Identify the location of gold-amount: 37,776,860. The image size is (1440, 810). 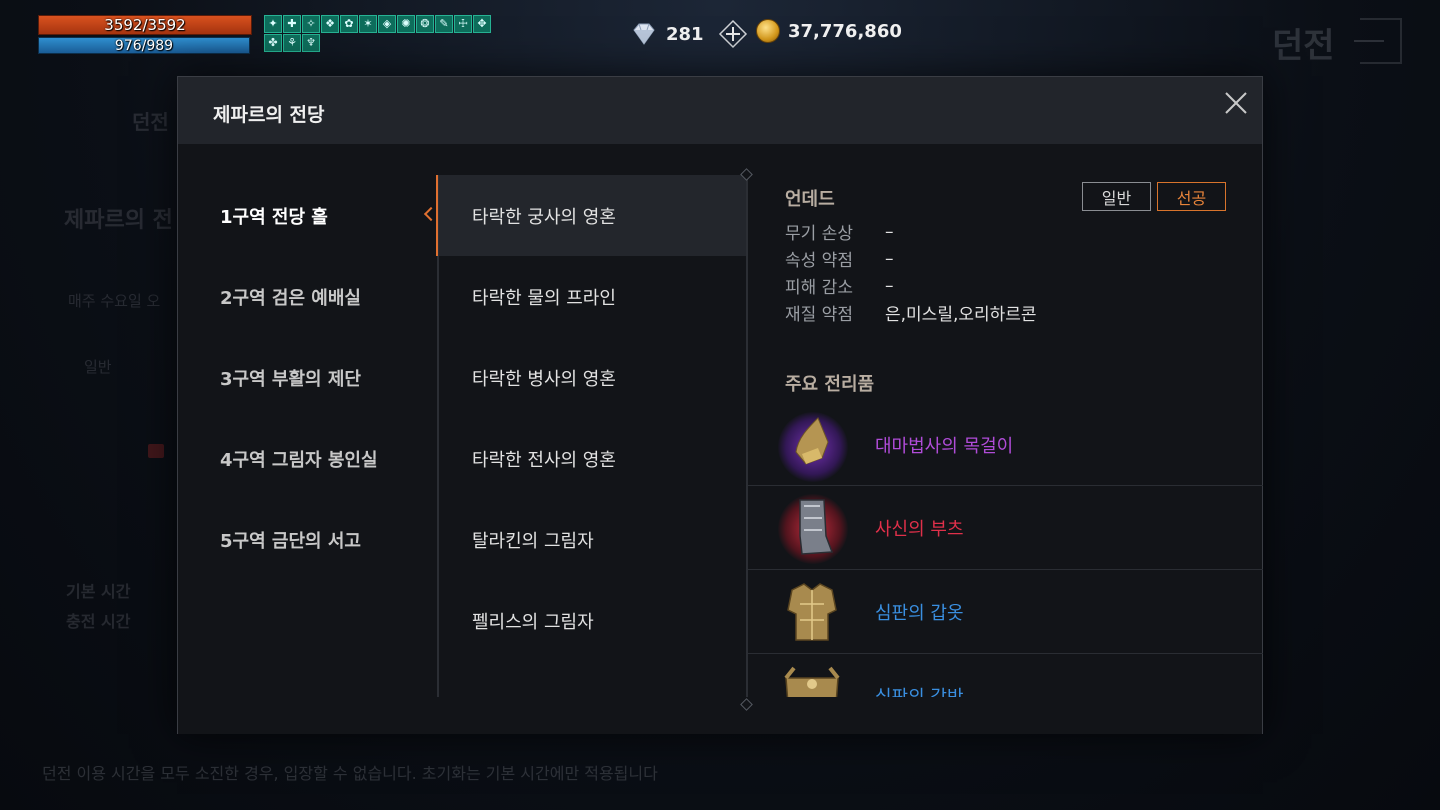
(845, 31).